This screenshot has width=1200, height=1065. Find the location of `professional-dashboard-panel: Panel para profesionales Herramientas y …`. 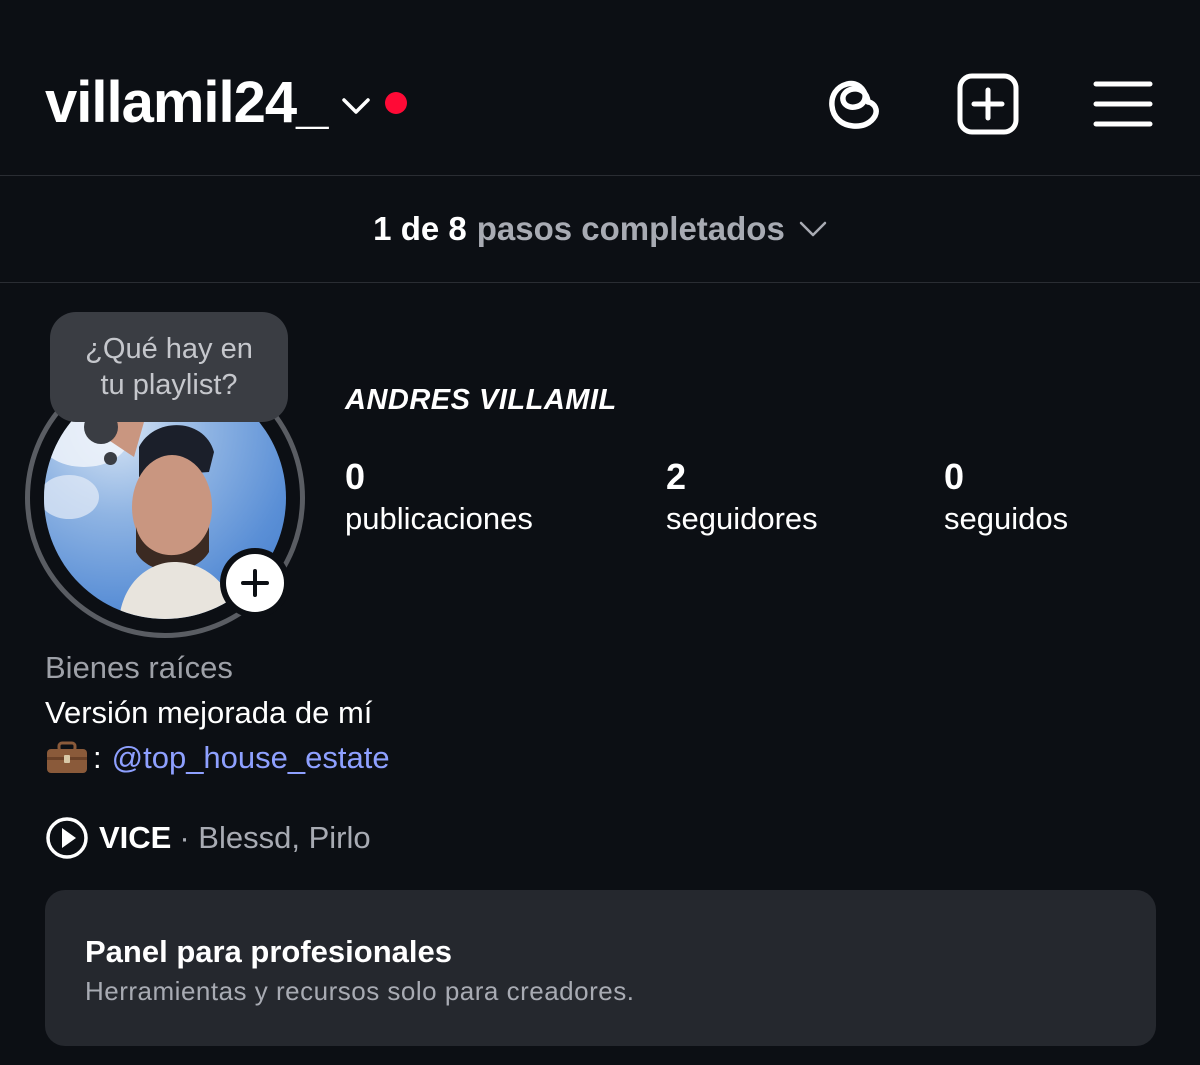

professional-dashboard-panel: Panel para profesionales Herramientas y … is located at coordinates (600, 968).